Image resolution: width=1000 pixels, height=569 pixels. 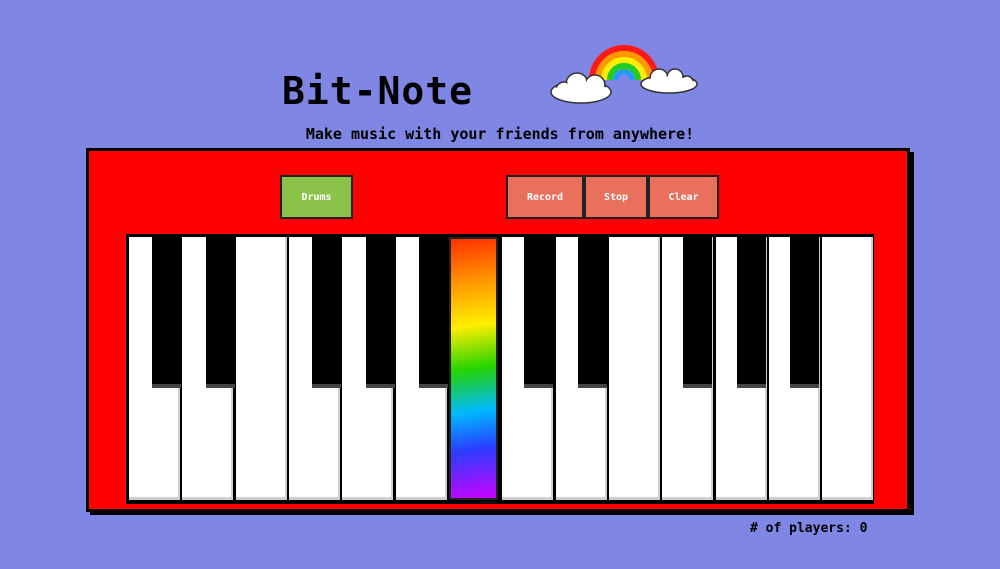 What do you see at coordinates (616, 197) in the screenshot?
I see `stop-button: Stop` at bounding box center [616, 197].